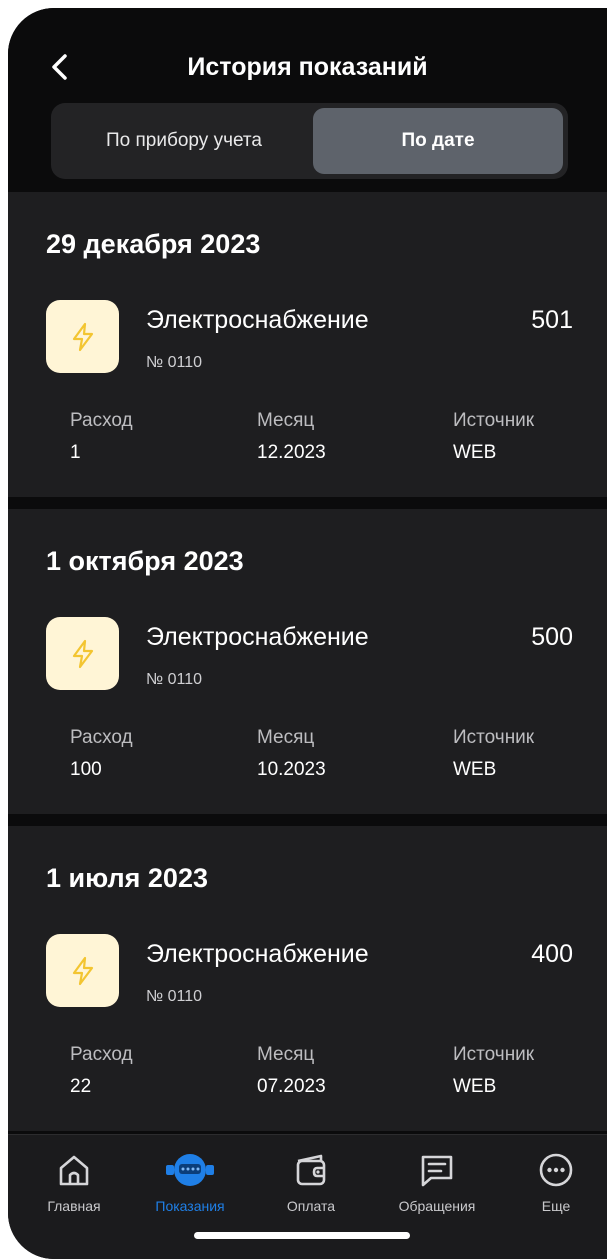 The image size is (607, 1259). What do you see at coordinates (438, 141) in the screenshot?
I see `tab-by-date: По дате` at bounding box center [438, 141].